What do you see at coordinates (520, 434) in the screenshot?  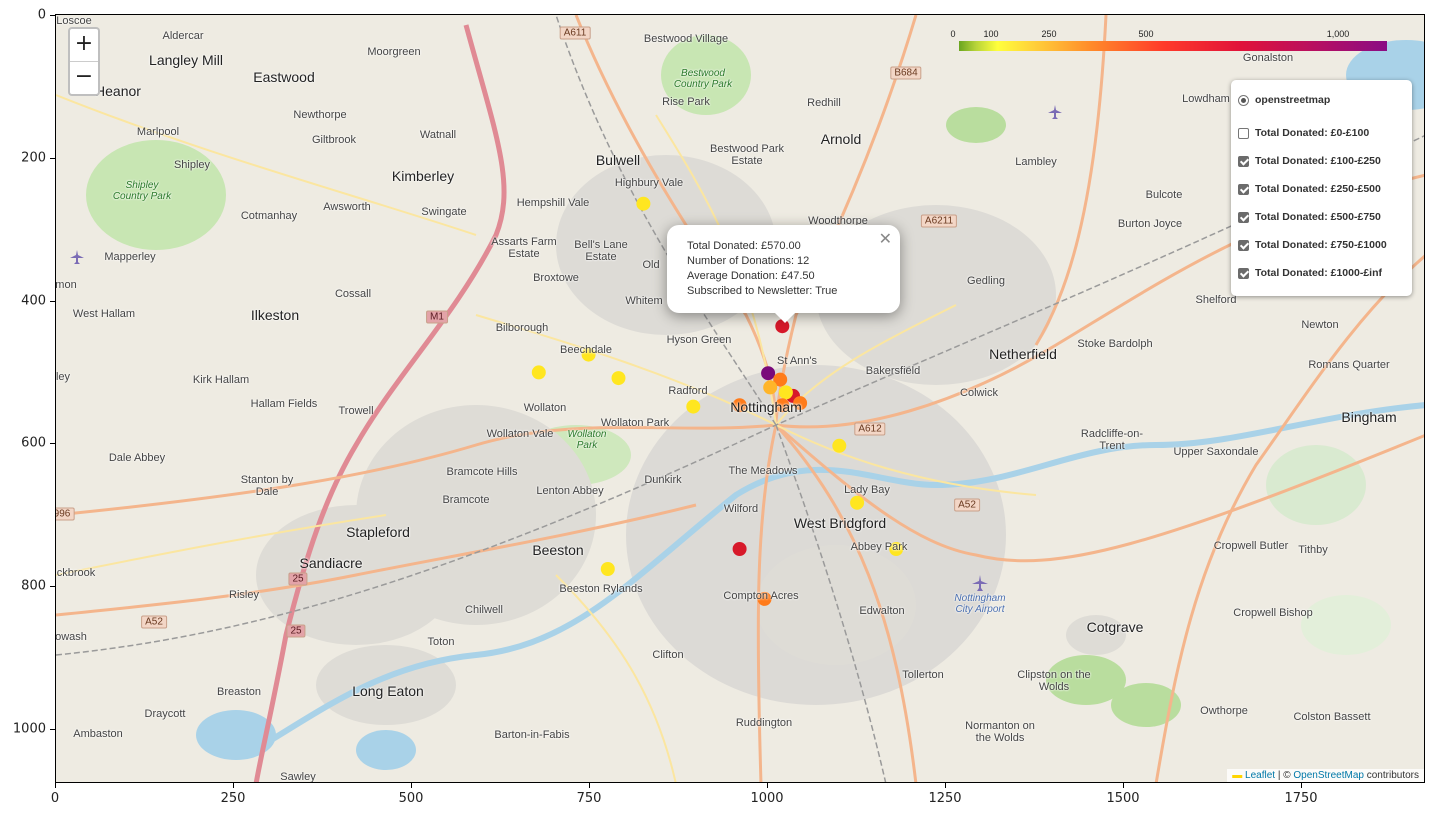 I see `place-label: Wollaton Vale` at bounding box center [520, 434].